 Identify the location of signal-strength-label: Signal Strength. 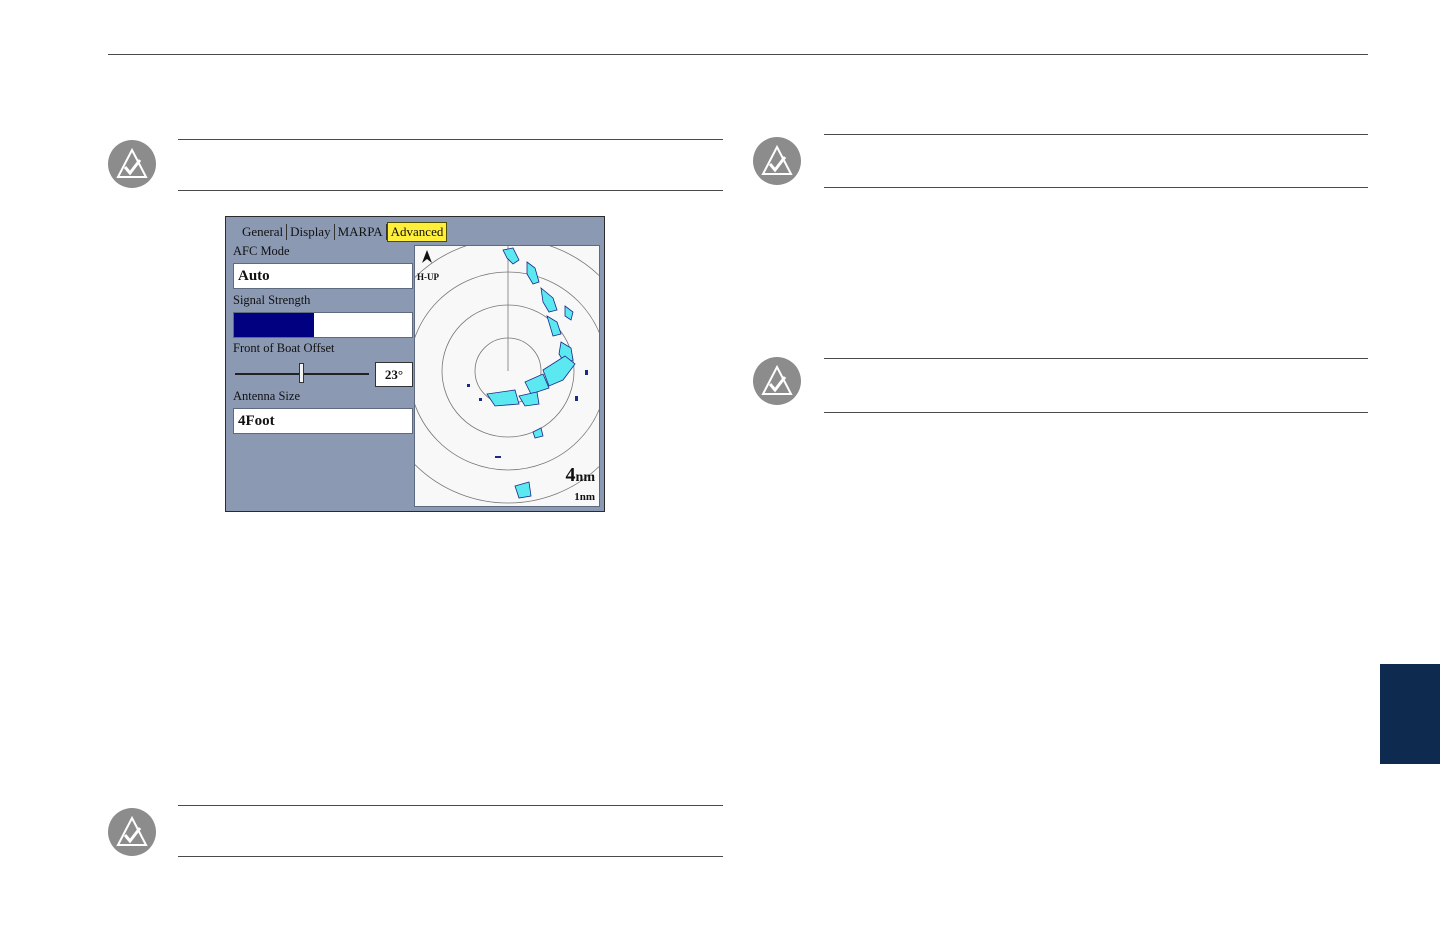
(272, 300).